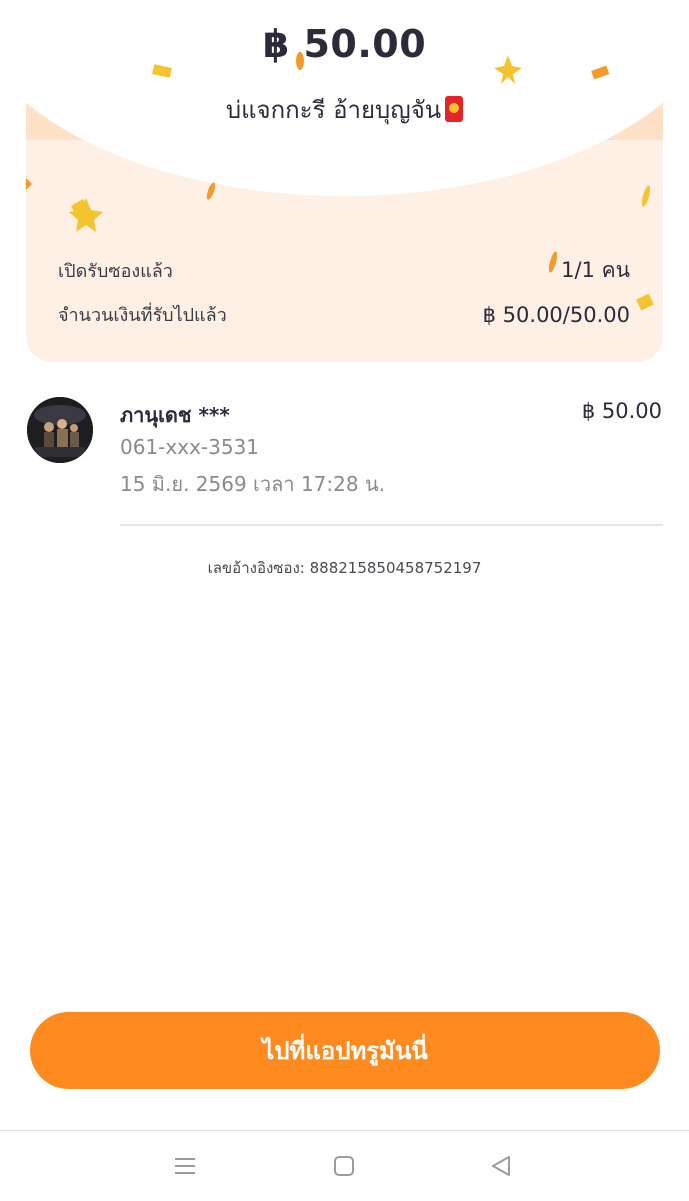 The image size is (689, 1201). I want to click on home-square-icon, so click(344, 1166).